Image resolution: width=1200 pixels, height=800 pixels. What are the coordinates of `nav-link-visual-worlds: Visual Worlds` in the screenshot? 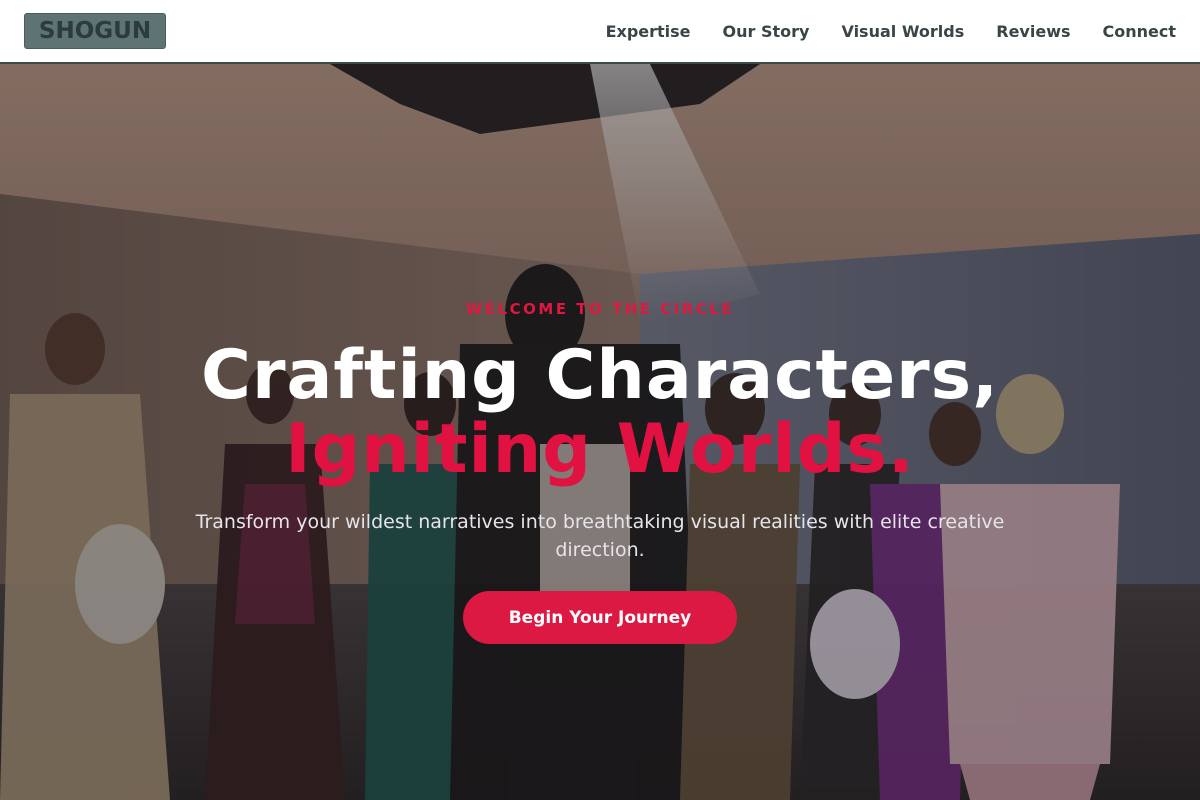 It's located at (902, 31).